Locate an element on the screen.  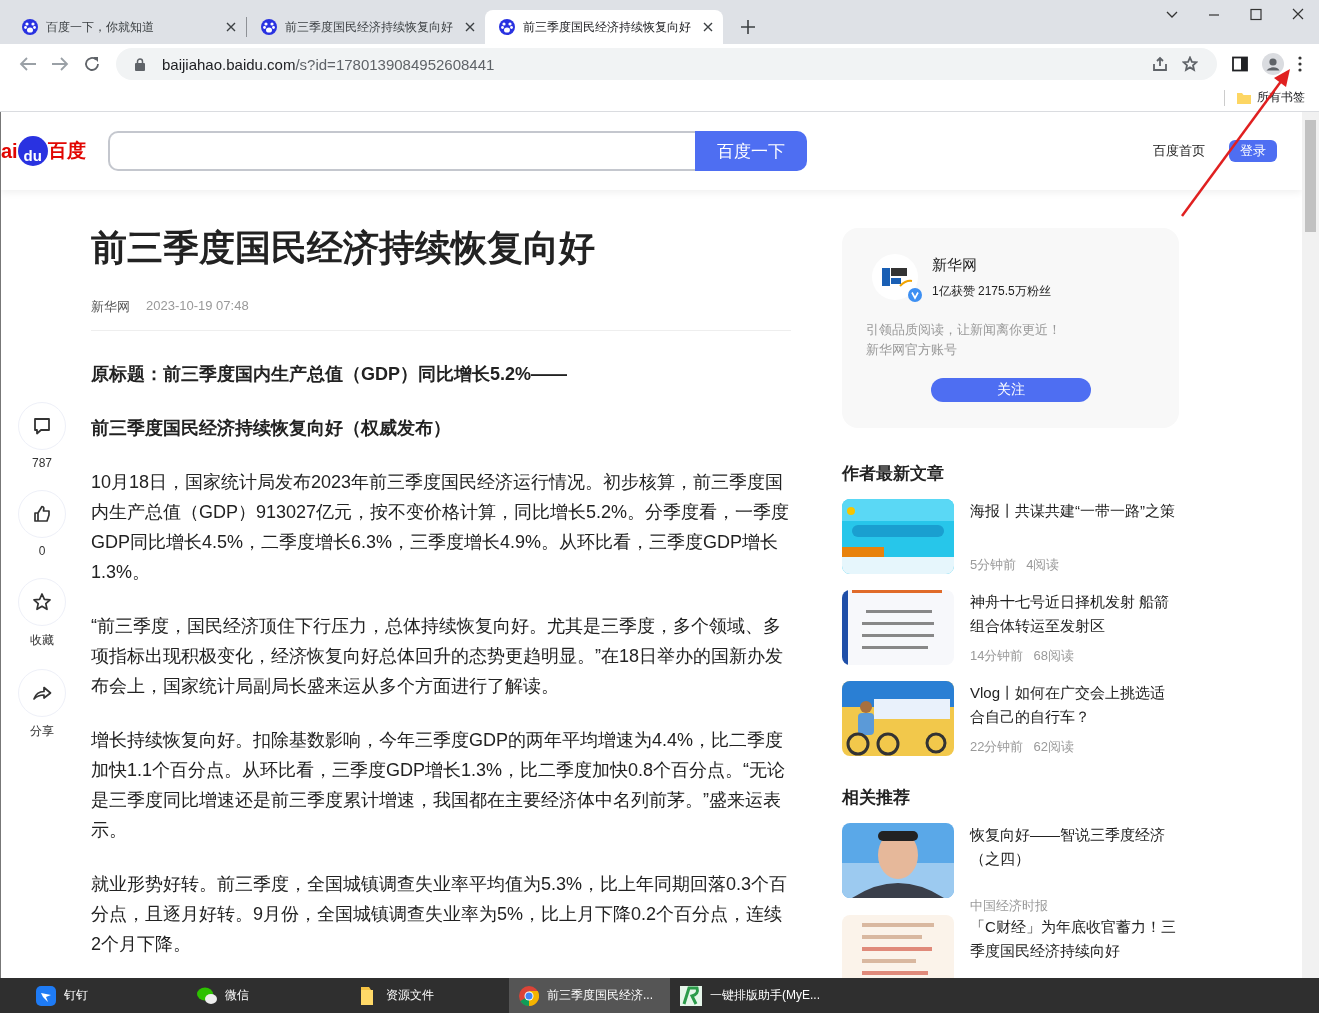
follow-button: 关注 is located at coordinates (1010, 390).